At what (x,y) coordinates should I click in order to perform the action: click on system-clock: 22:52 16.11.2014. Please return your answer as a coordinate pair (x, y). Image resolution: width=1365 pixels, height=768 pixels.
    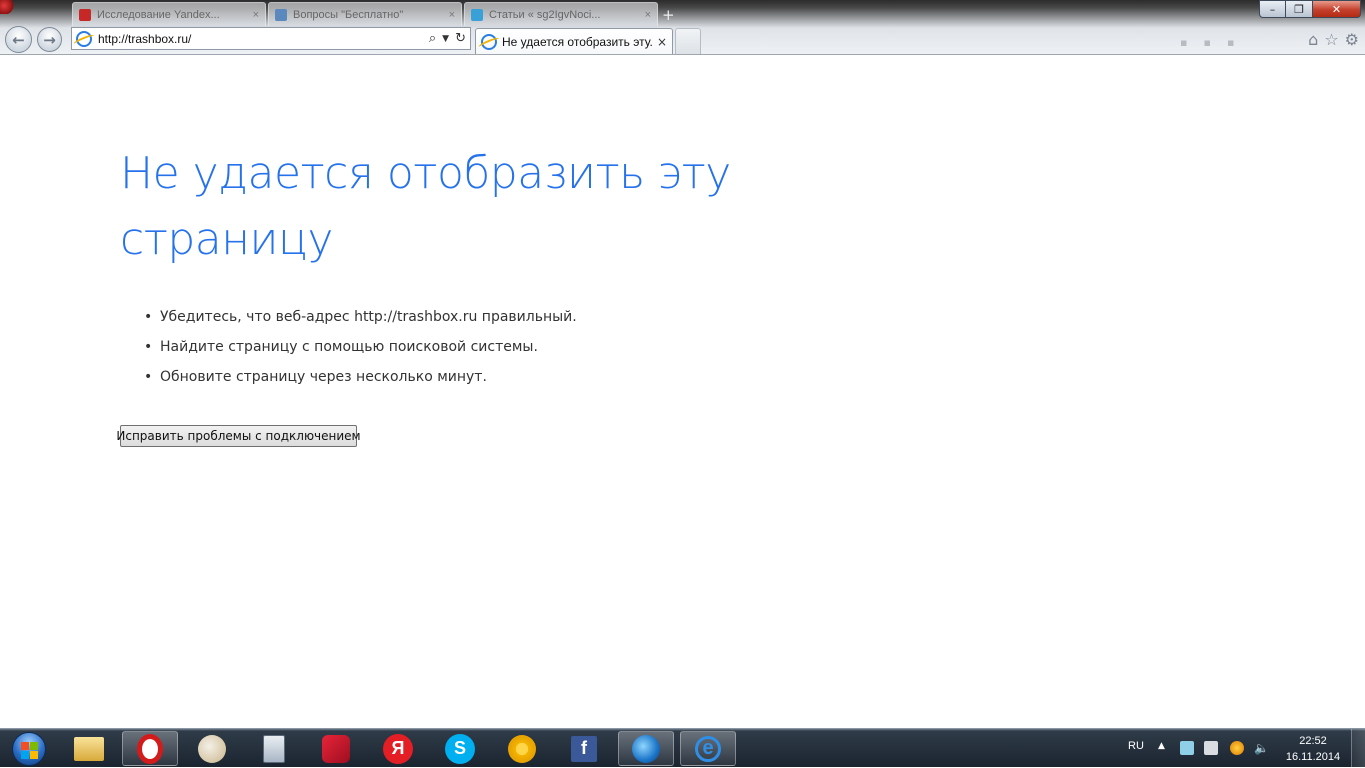
    Looking at the image, I should click on (1313, 749).